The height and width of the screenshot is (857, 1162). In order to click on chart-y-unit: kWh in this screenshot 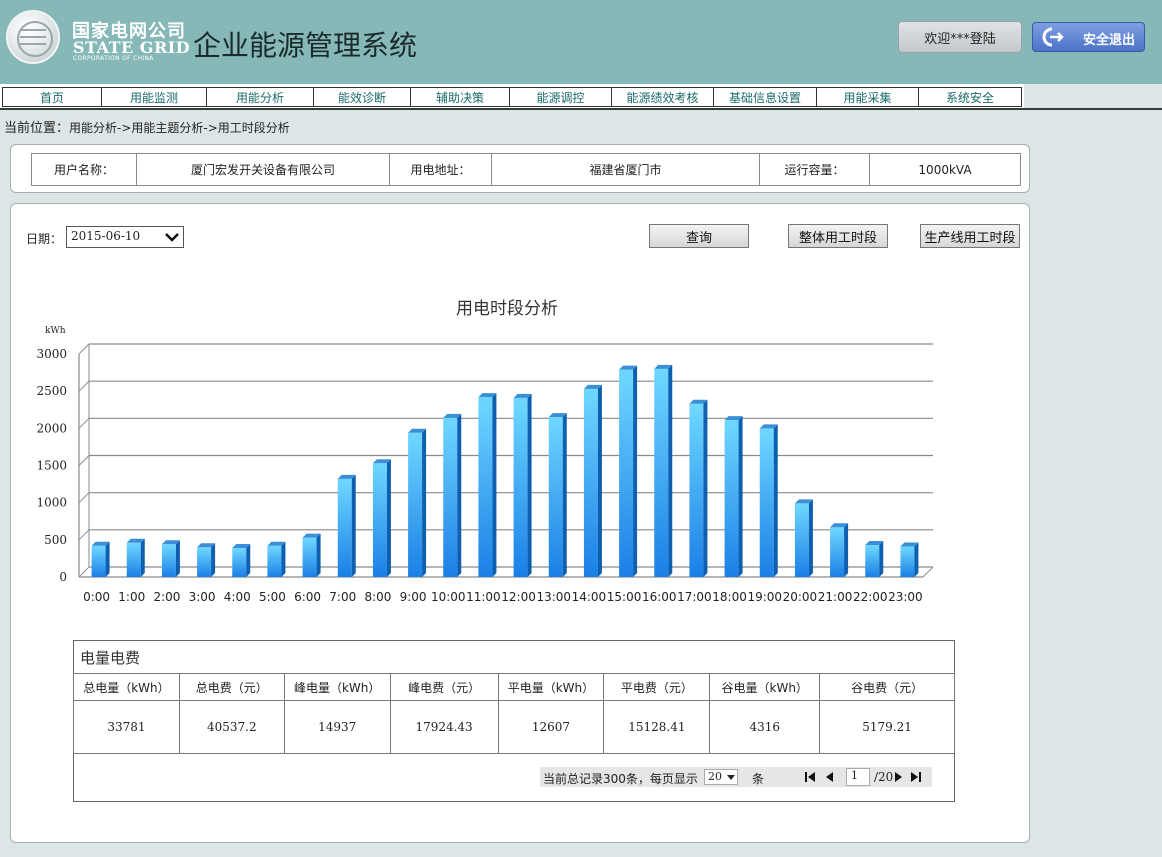, I will do `click(55, 331)`.